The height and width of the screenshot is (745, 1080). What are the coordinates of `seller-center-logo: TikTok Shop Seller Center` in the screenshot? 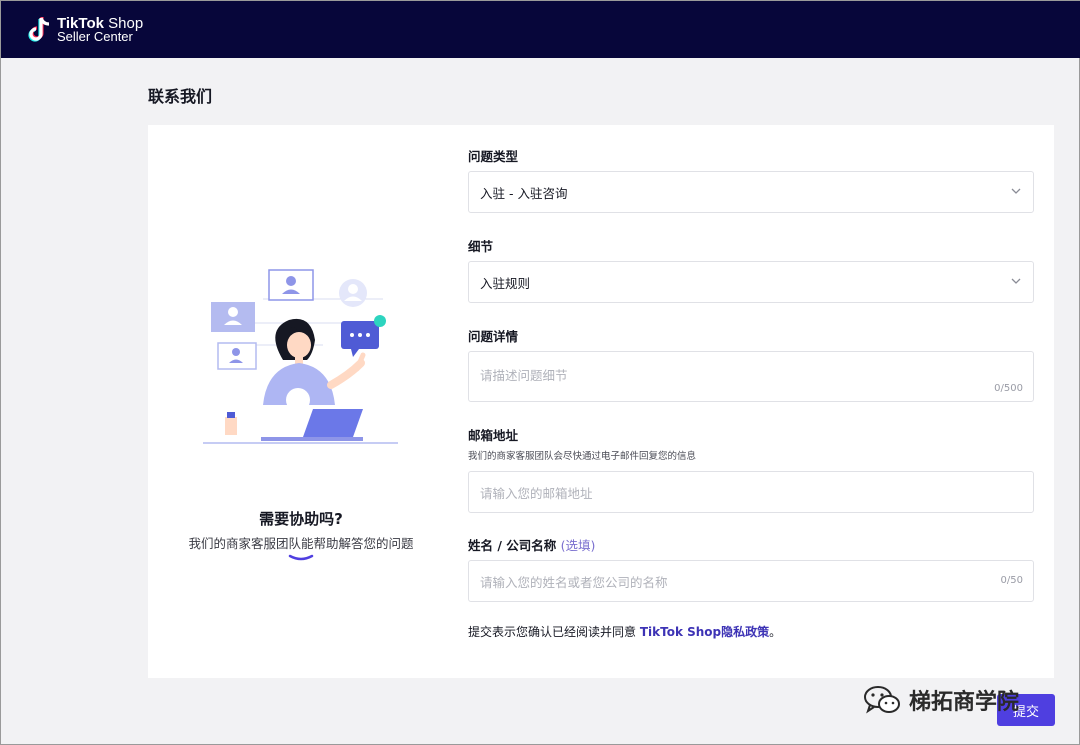 It's located at (85, 30).